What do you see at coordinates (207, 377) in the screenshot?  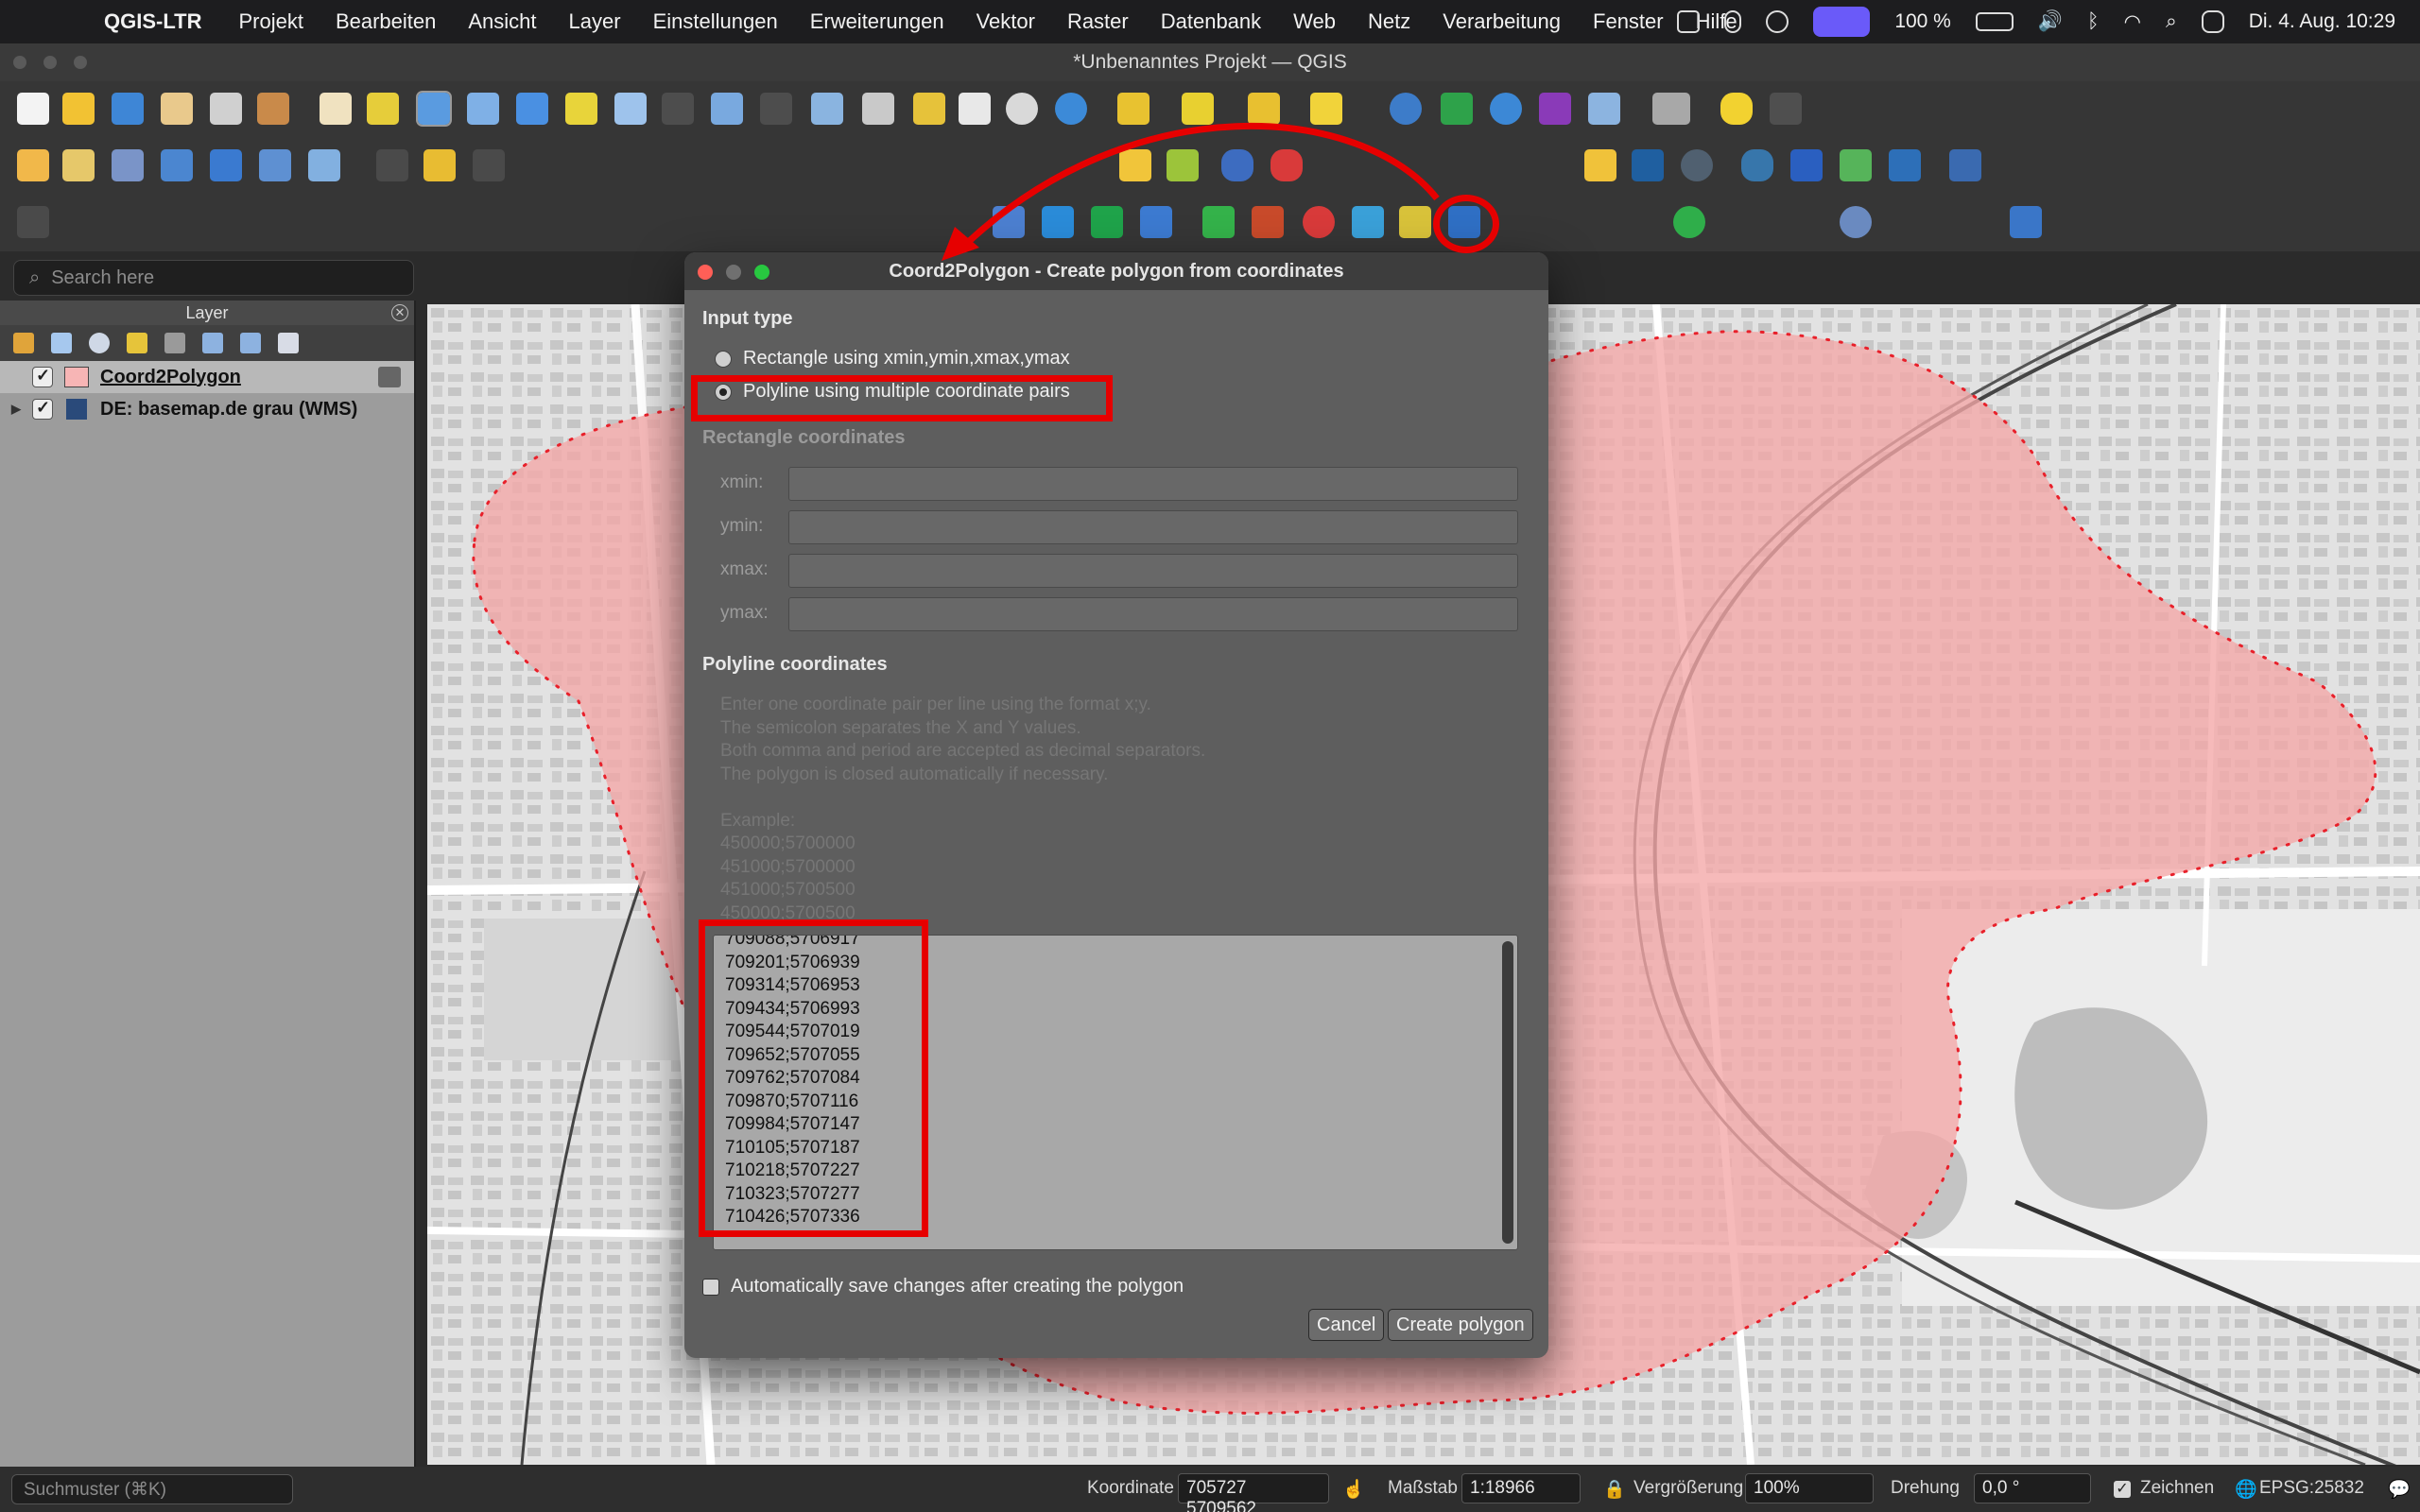 I see `layer-row-coord2polygon: Coord2Polygon` at bounding box center [207, 377].